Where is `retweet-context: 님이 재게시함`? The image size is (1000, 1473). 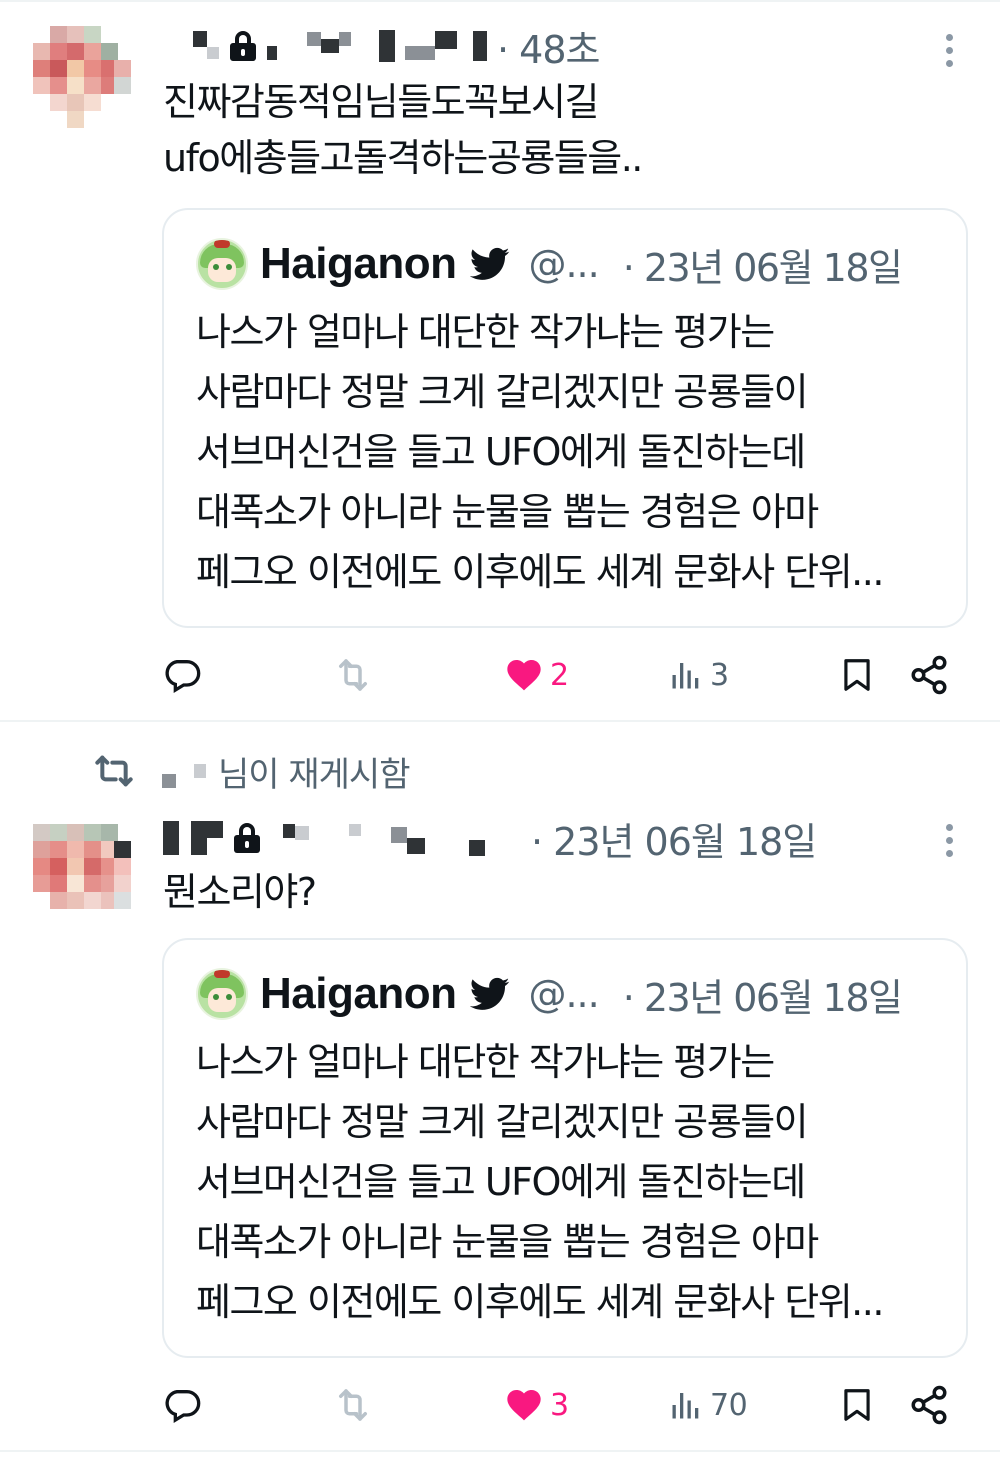 retweet-context: 님이 재게시함 is located at coordinates (251, 771).